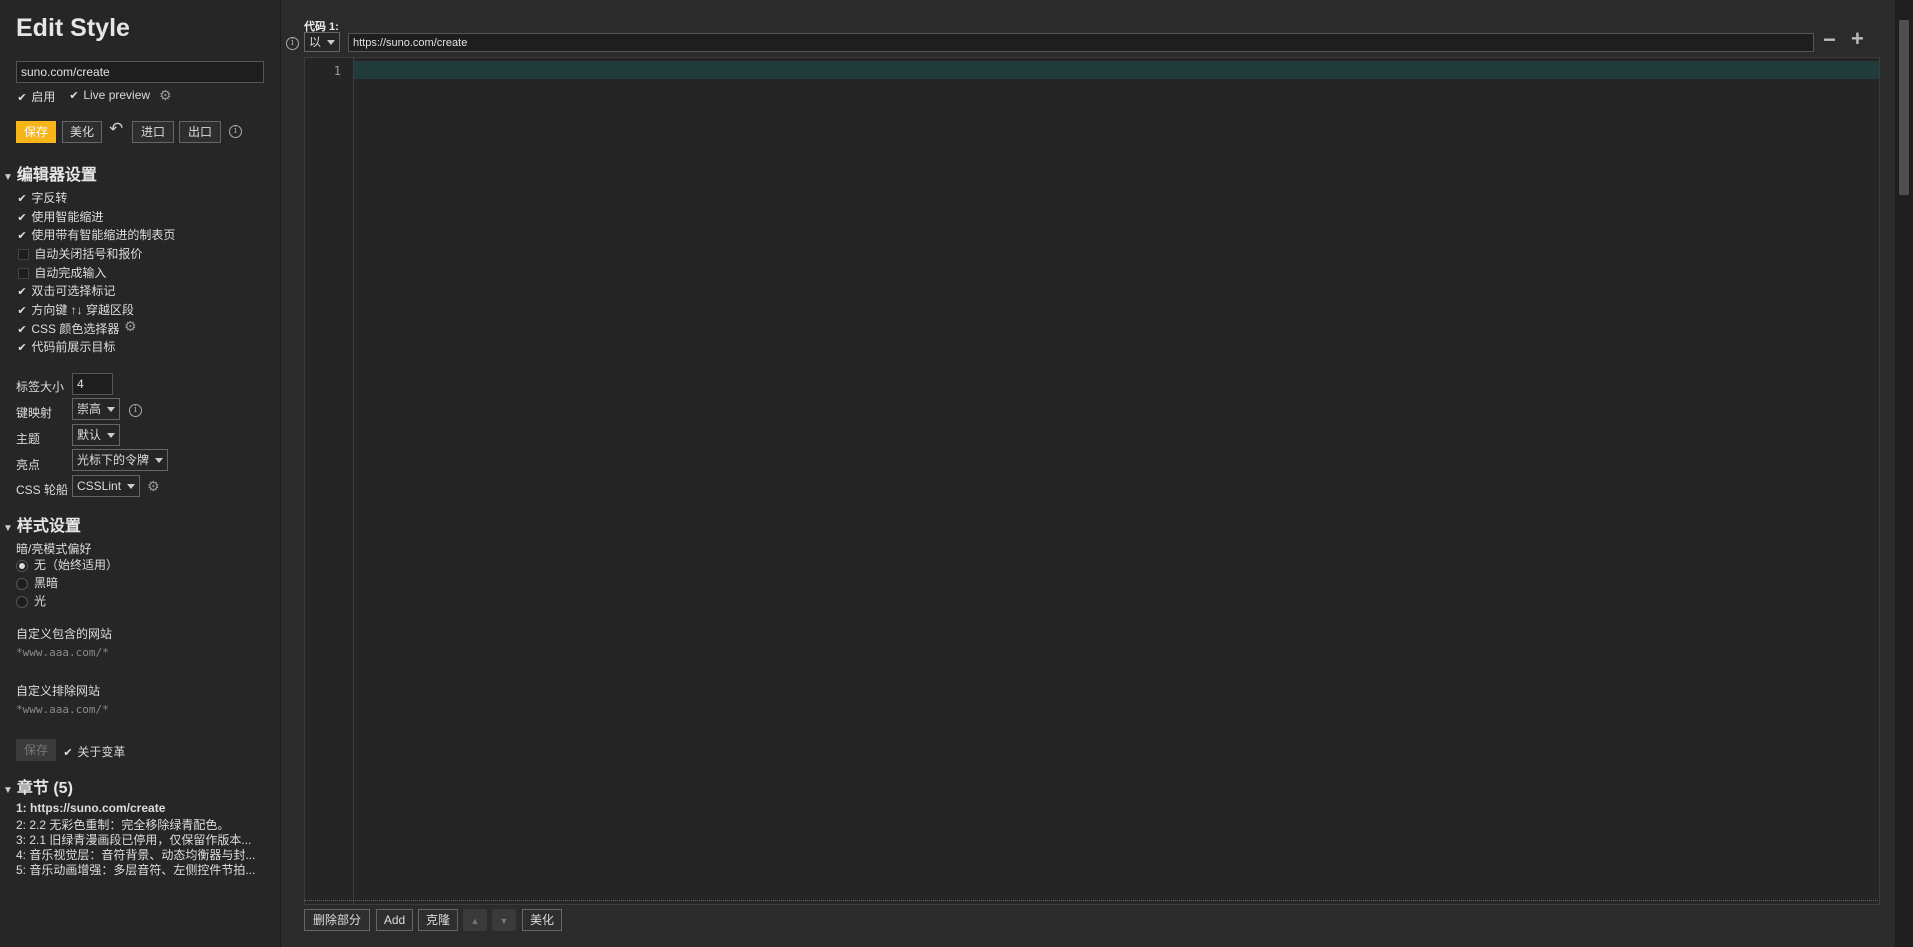 The width and height of the screenshot is (1913, 947). Describe the element at coordinates (1857, 39) in the screenshot. I see `plus-icon: +` at that location.